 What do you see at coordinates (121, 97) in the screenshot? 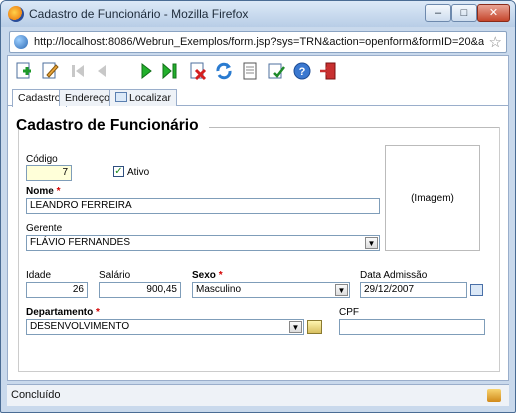
I see `search-icon` at bounding box center [121, 97].